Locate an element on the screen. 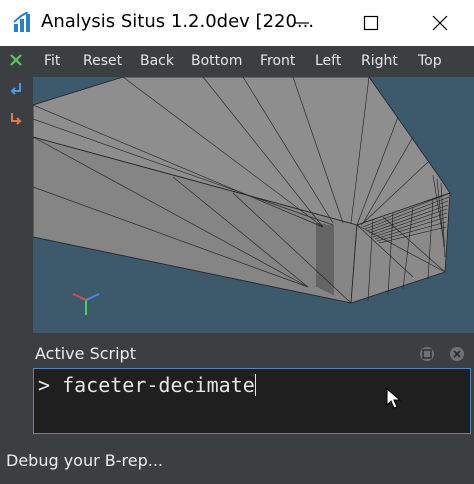 The width and height of the screenshot is (474, 484). app-logo-icon is located at coordinates (23, 22).